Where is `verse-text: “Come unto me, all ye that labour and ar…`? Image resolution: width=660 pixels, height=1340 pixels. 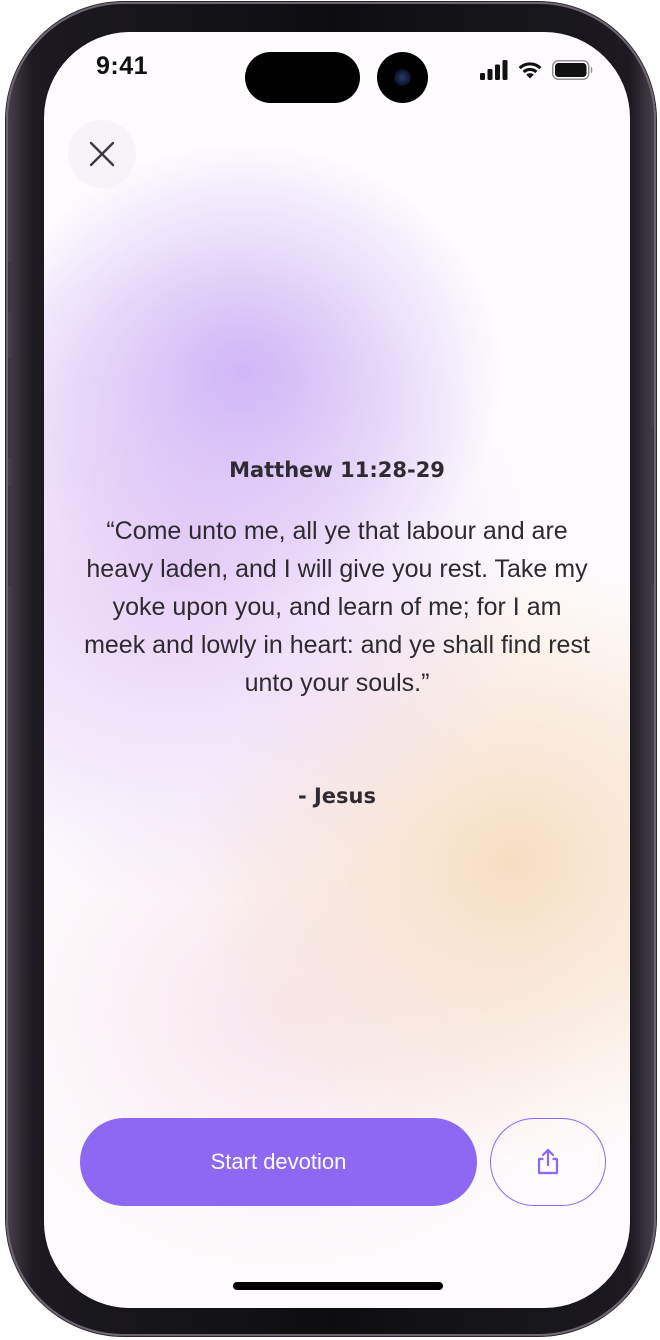 verse-text: “Come unto me, all ye that labour and ar… is located at coordinates (337, 607).